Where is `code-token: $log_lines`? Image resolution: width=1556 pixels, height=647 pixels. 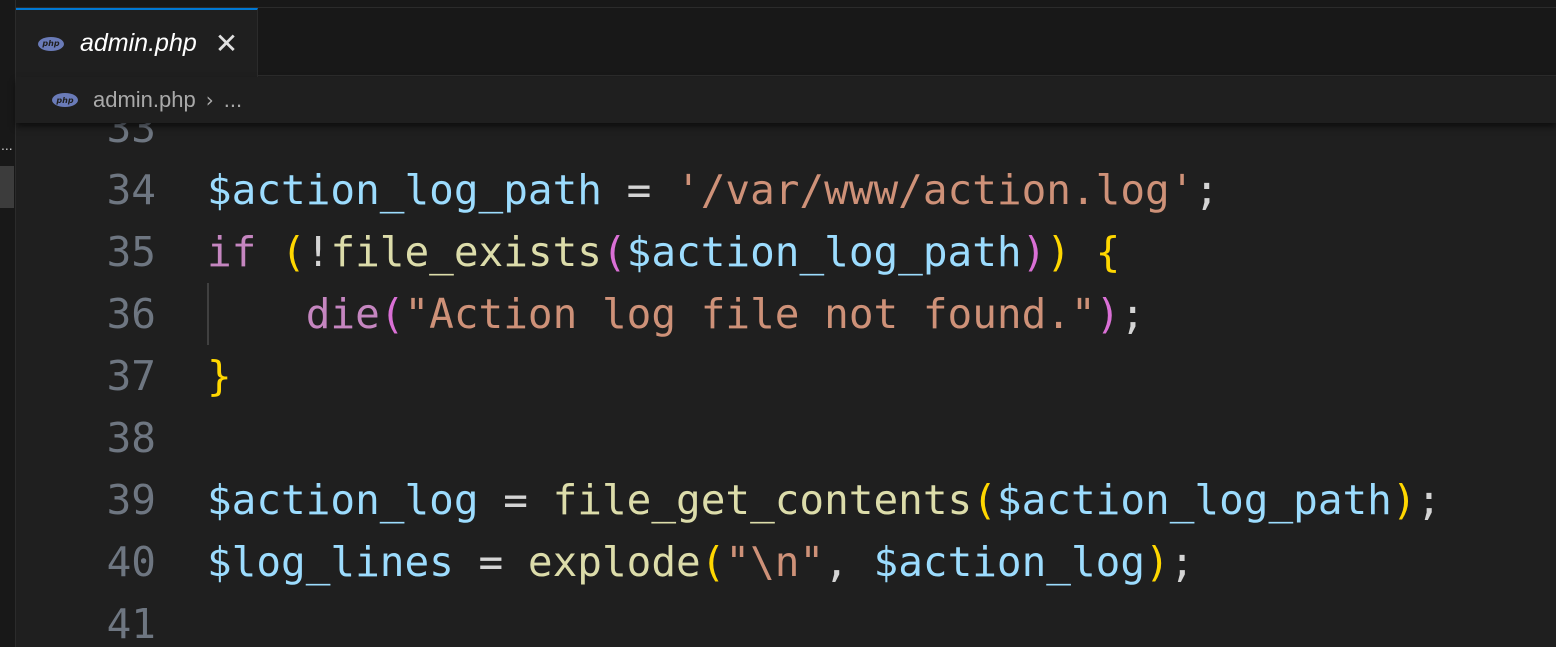 code-token: $log_lines is located at coordinates (330, 562).